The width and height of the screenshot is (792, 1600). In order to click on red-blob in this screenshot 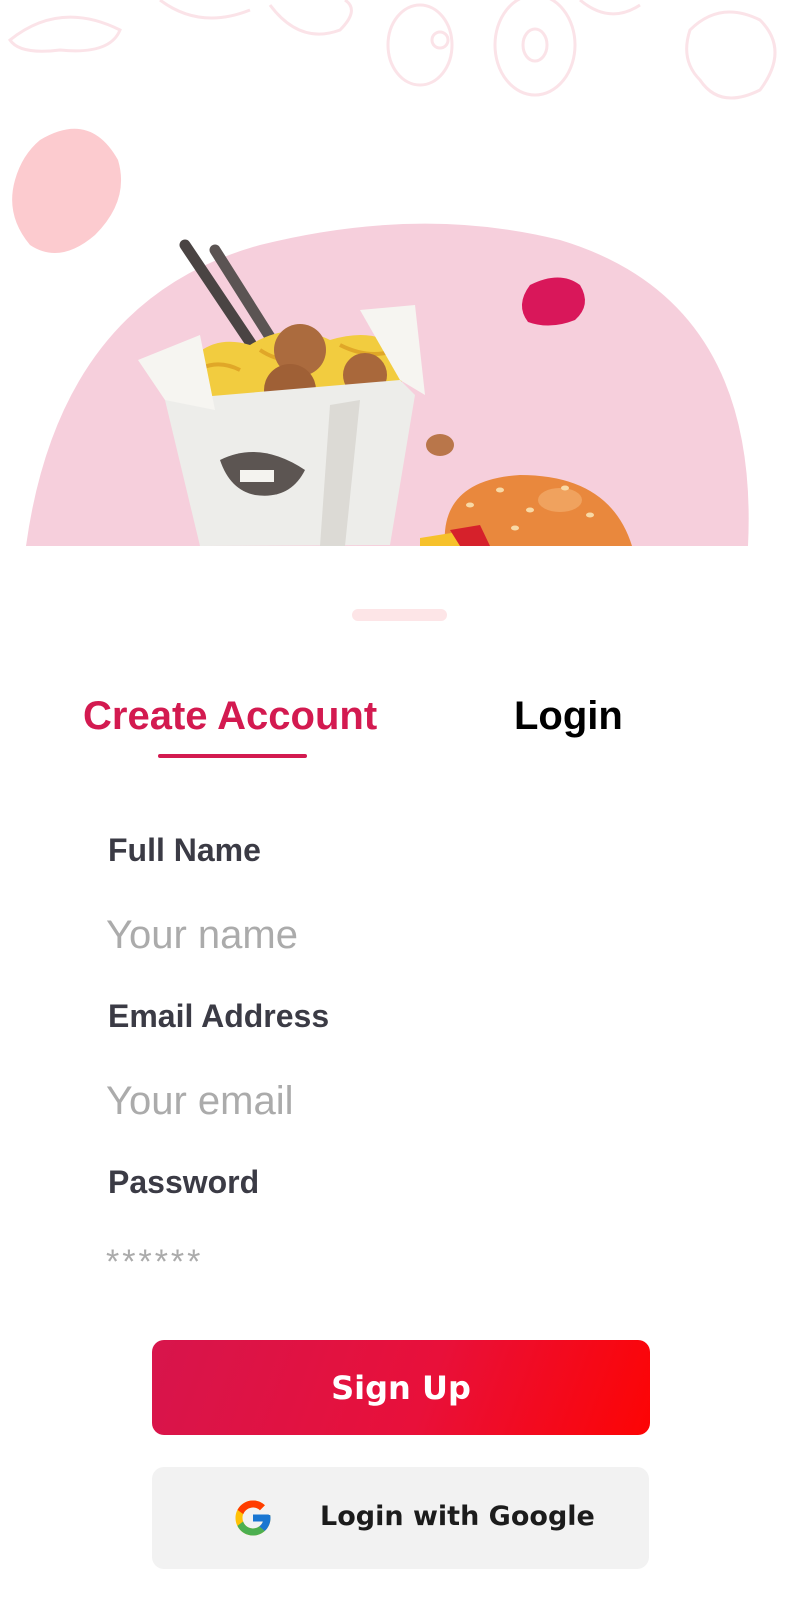, I will do `click(553, 301)`.